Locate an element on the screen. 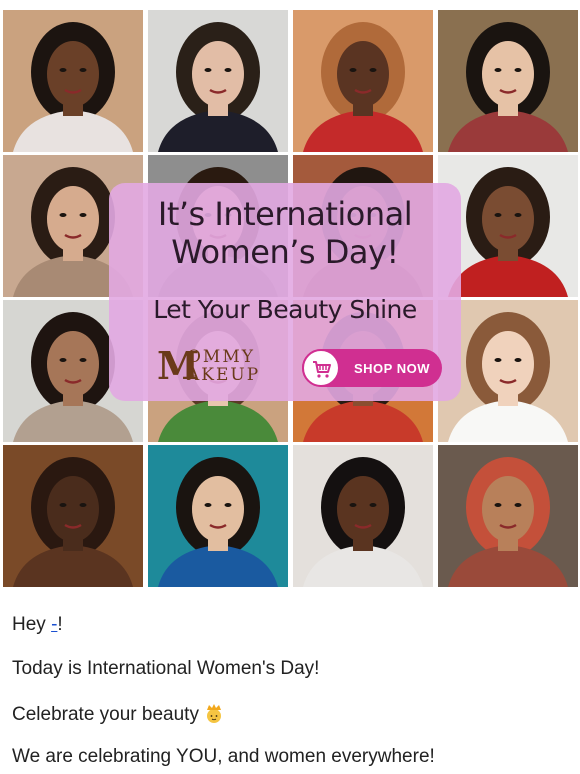  intro-line: Today is International Women's Day! is located at coordinates (166, 668).